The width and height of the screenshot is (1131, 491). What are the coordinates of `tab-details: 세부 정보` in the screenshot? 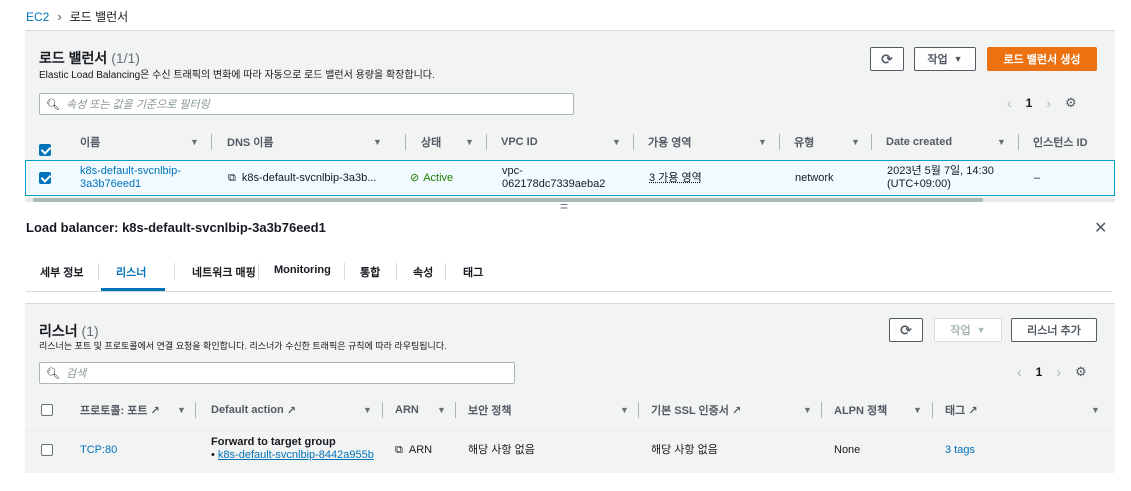 It's located at (62, 272).